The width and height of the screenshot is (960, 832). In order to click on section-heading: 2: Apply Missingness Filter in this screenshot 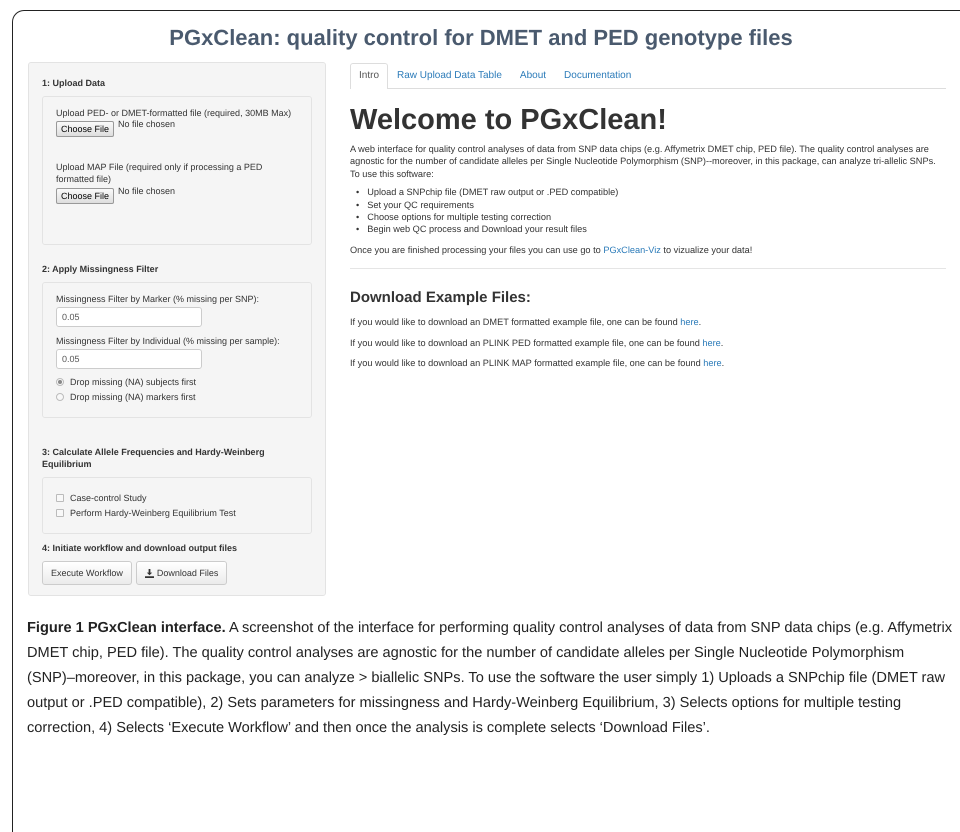, I will do `click(101, 268)`.